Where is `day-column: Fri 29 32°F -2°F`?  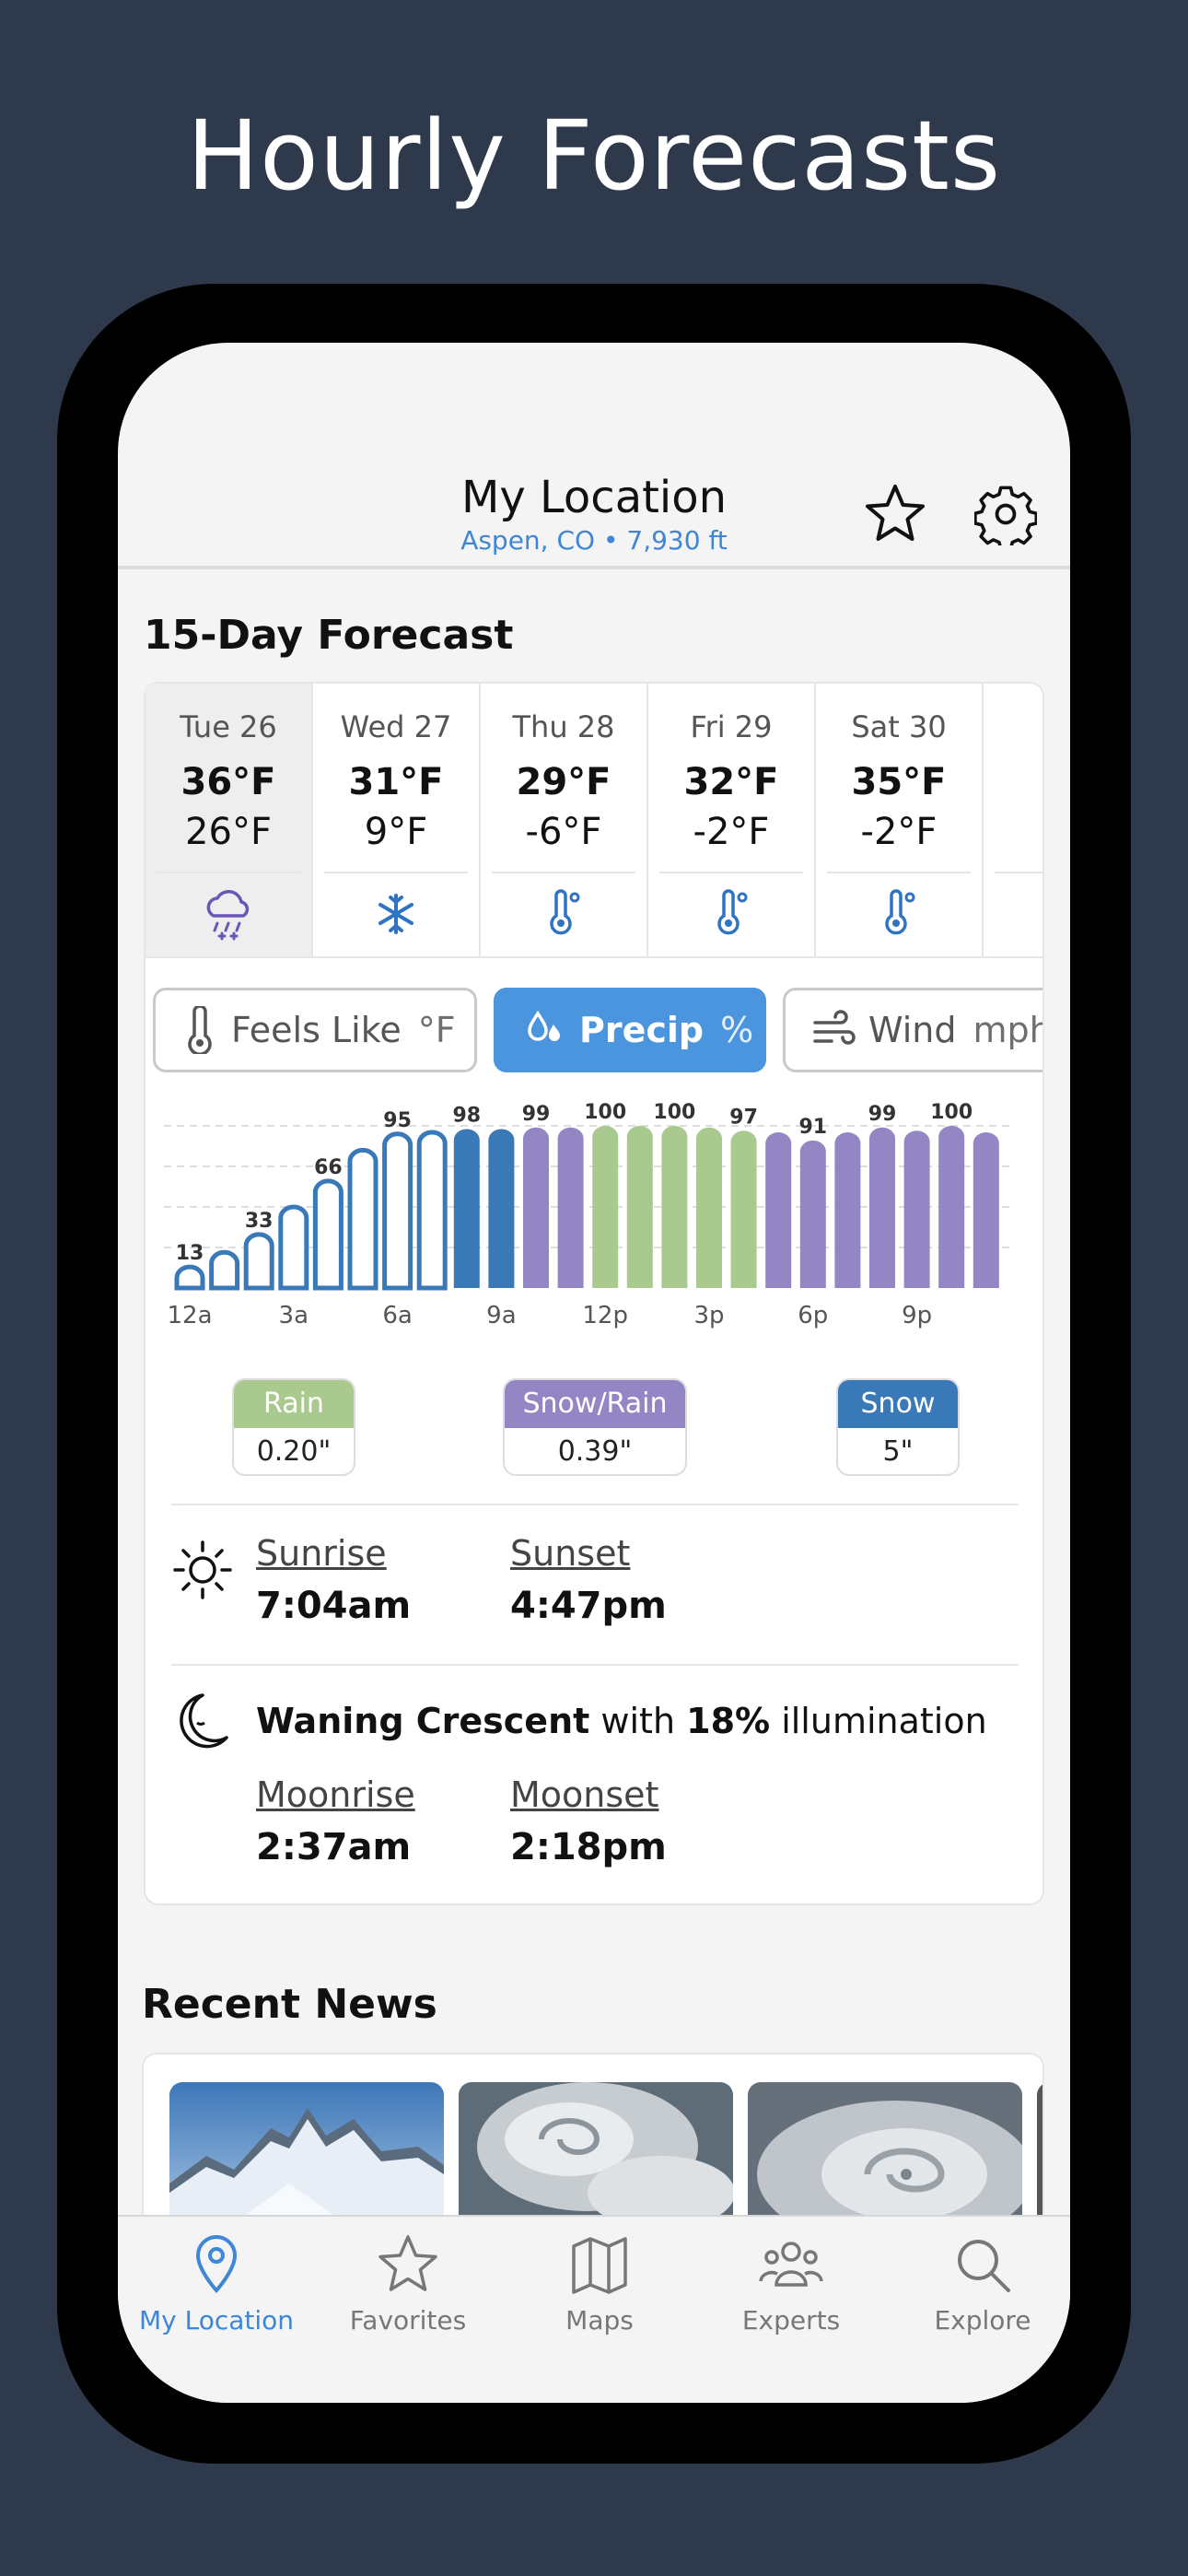 day-column: Fri 29 32°F -2°F is located at coordinates (732, 820).